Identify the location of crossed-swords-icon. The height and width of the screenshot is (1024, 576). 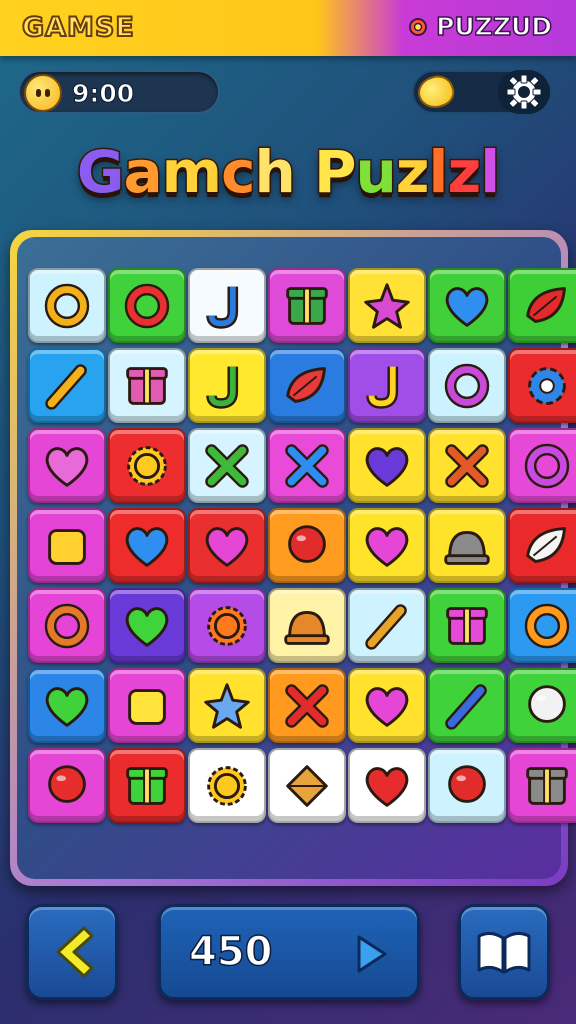
(307, 465).